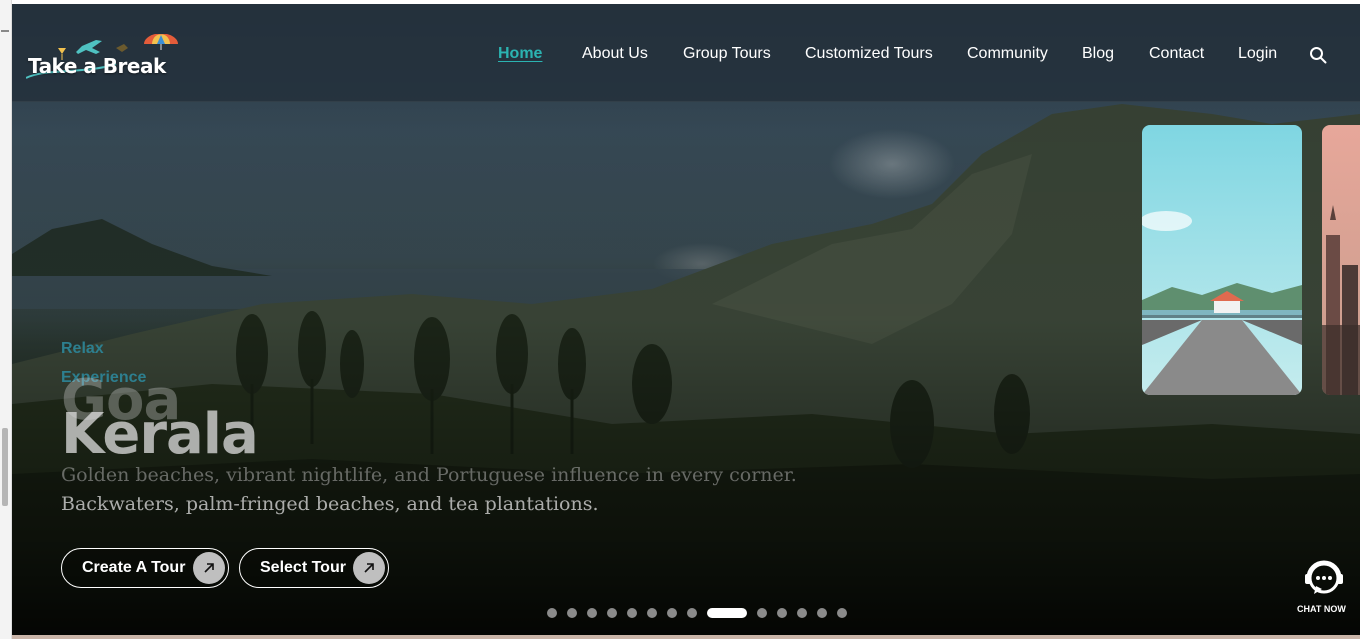 This screenshot has height=639, width=1360. Describe the element at coordinates (134, 567) in the screenshot. I see `create-tour-button-label: Create A Tour` at that location.